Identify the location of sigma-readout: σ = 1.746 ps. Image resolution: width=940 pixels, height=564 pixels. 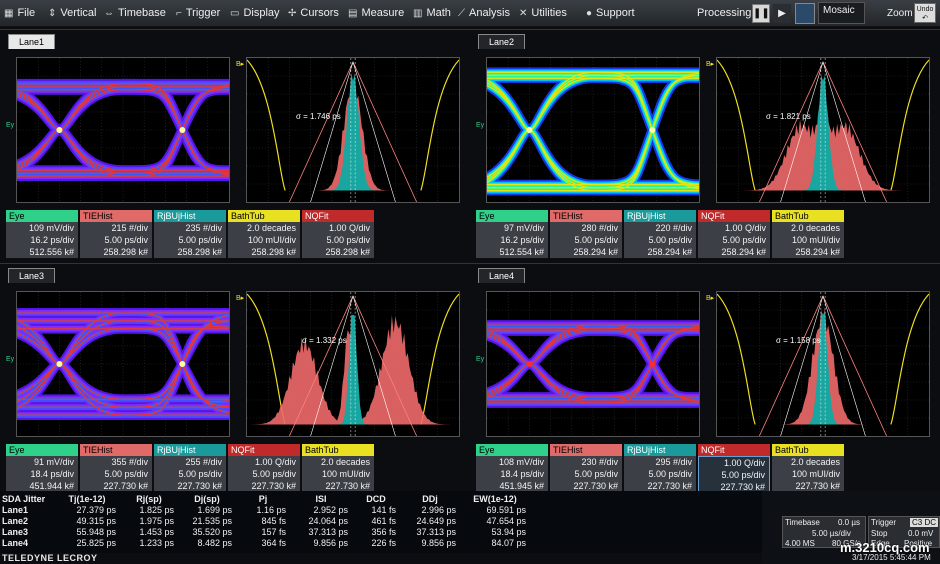
(318, 116).